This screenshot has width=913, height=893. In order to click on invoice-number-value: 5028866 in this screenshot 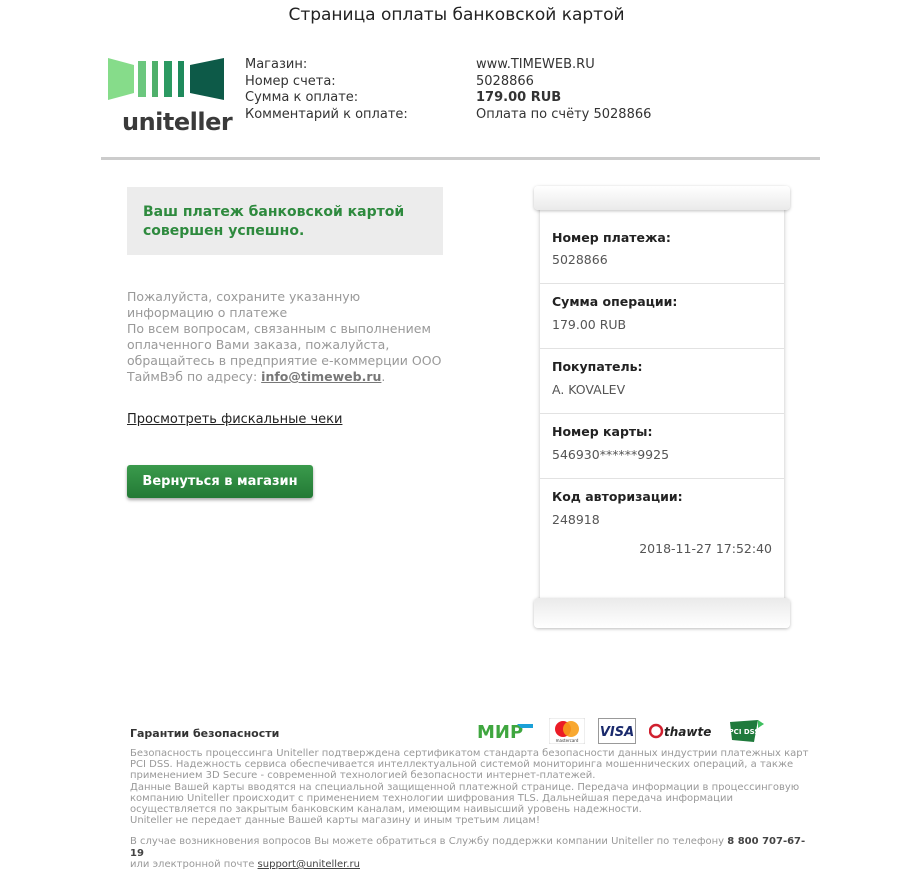, I will do `click(505, 81)`.